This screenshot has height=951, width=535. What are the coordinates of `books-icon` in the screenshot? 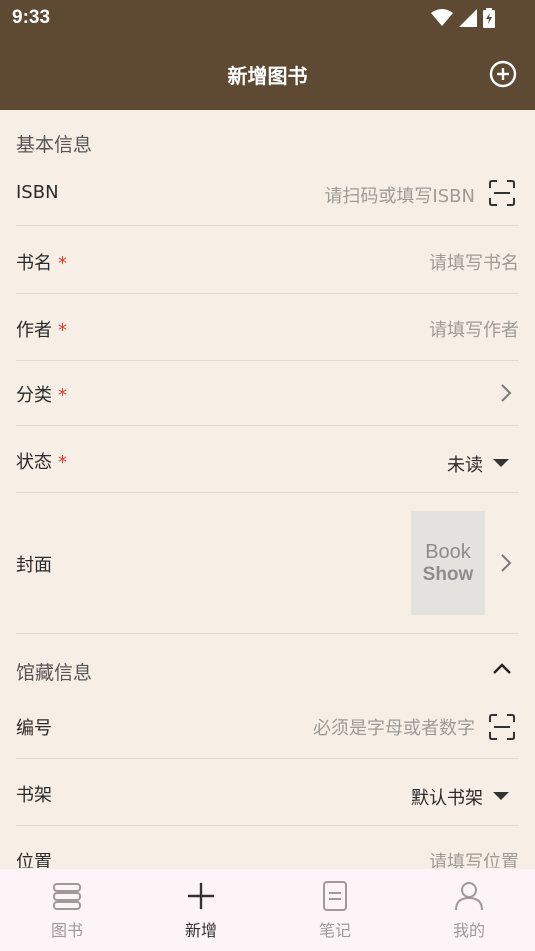 It's located at (67, 896).